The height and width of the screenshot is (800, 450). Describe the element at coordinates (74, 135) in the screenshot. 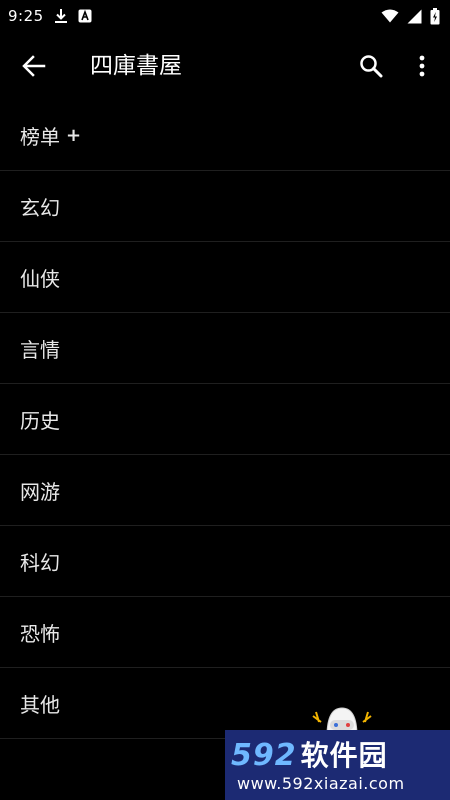

I see `category-plus: +` at that location.